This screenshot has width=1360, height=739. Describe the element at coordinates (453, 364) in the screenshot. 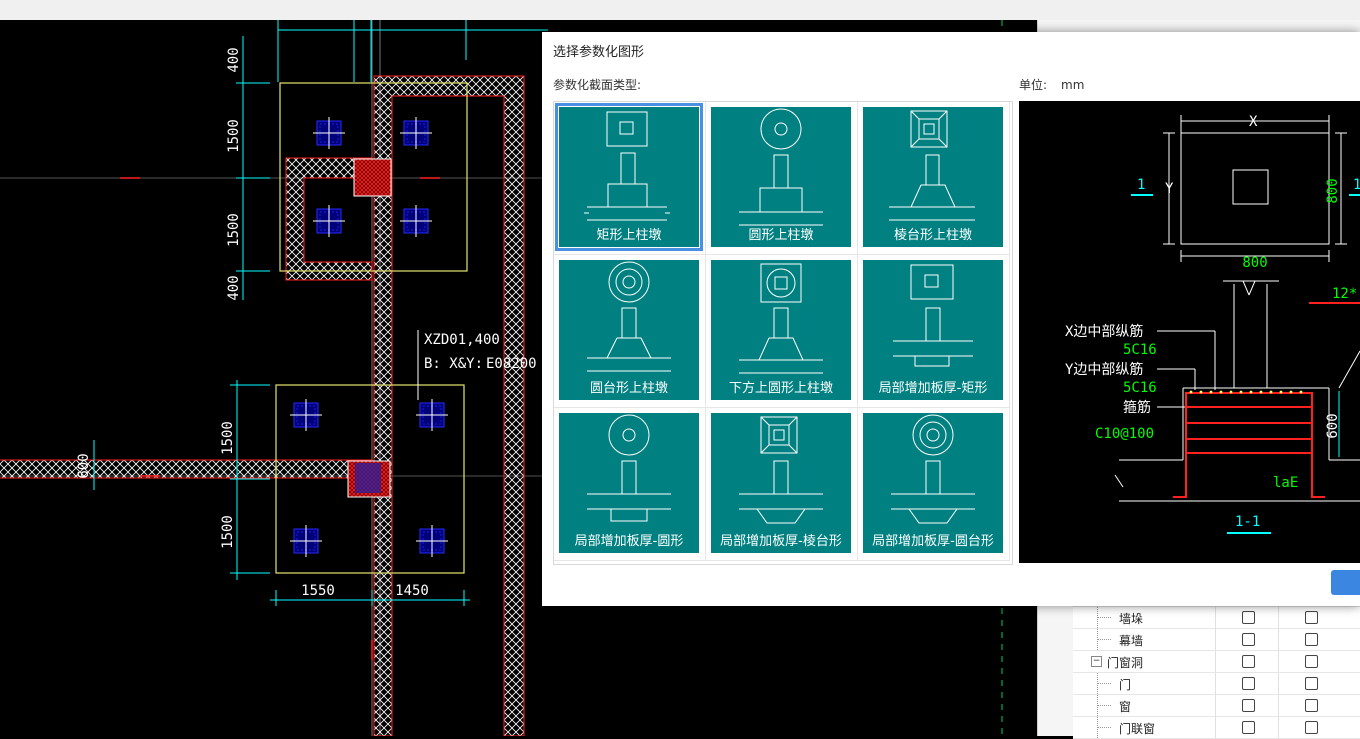

I see `column-annotation-2: B: X&Y:` at that location.